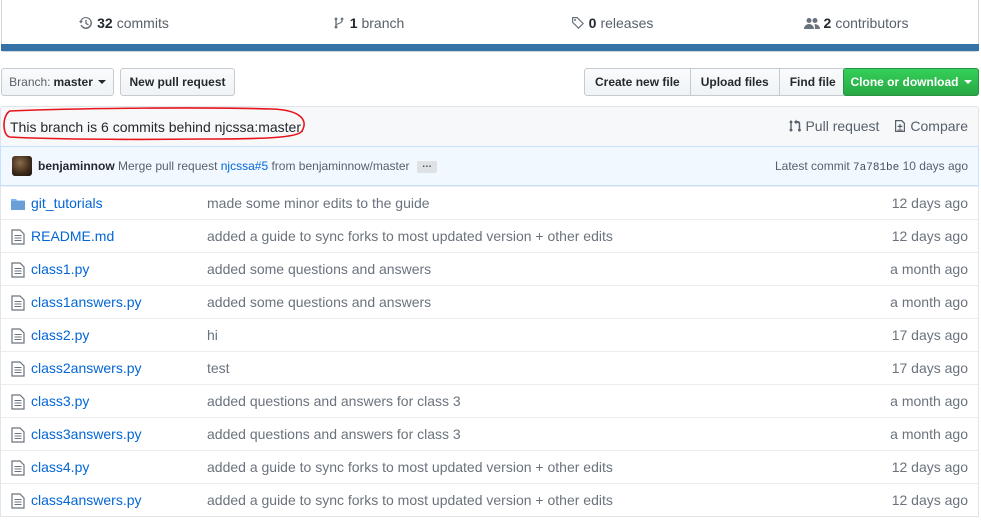 The image size is (981, 521). What do you see at coordinates (86, 302) in the screenshot?
I see `file-name-link: class1answers.py` at bounding box center [86, 302].